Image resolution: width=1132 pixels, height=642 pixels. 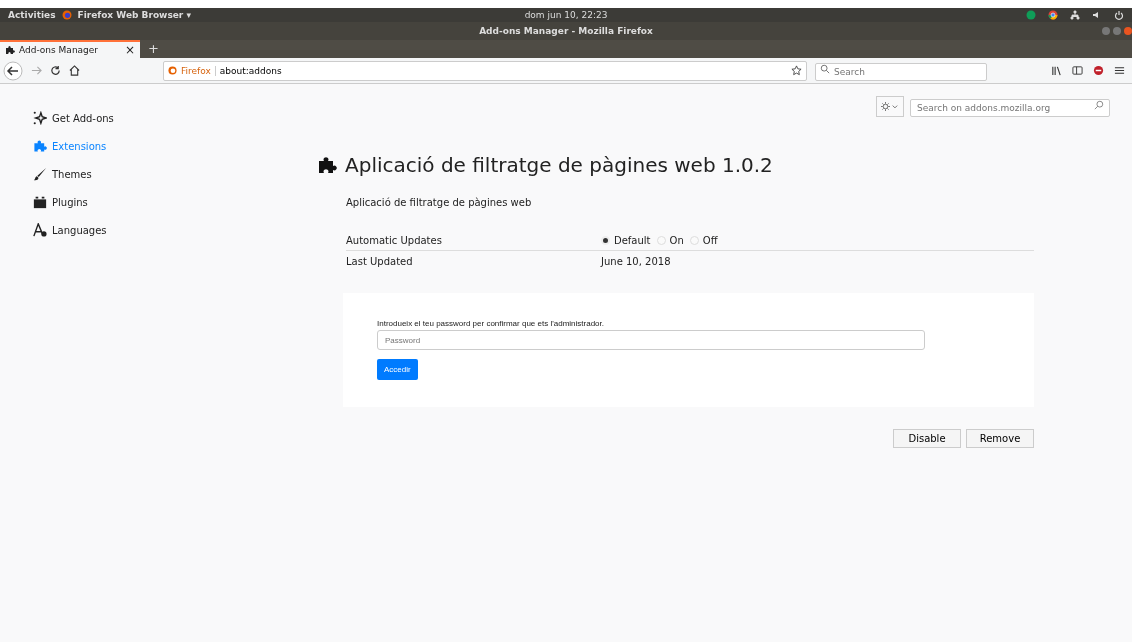 I want to click on brush-icon, so click(x=40, y=174).